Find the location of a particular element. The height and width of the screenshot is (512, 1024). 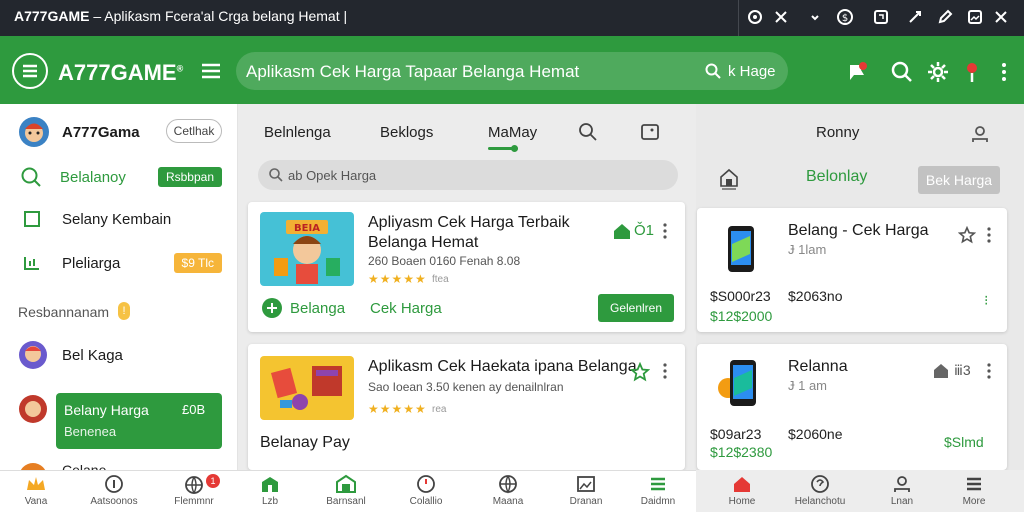

filter-icon is located at coordinates (650, 132).